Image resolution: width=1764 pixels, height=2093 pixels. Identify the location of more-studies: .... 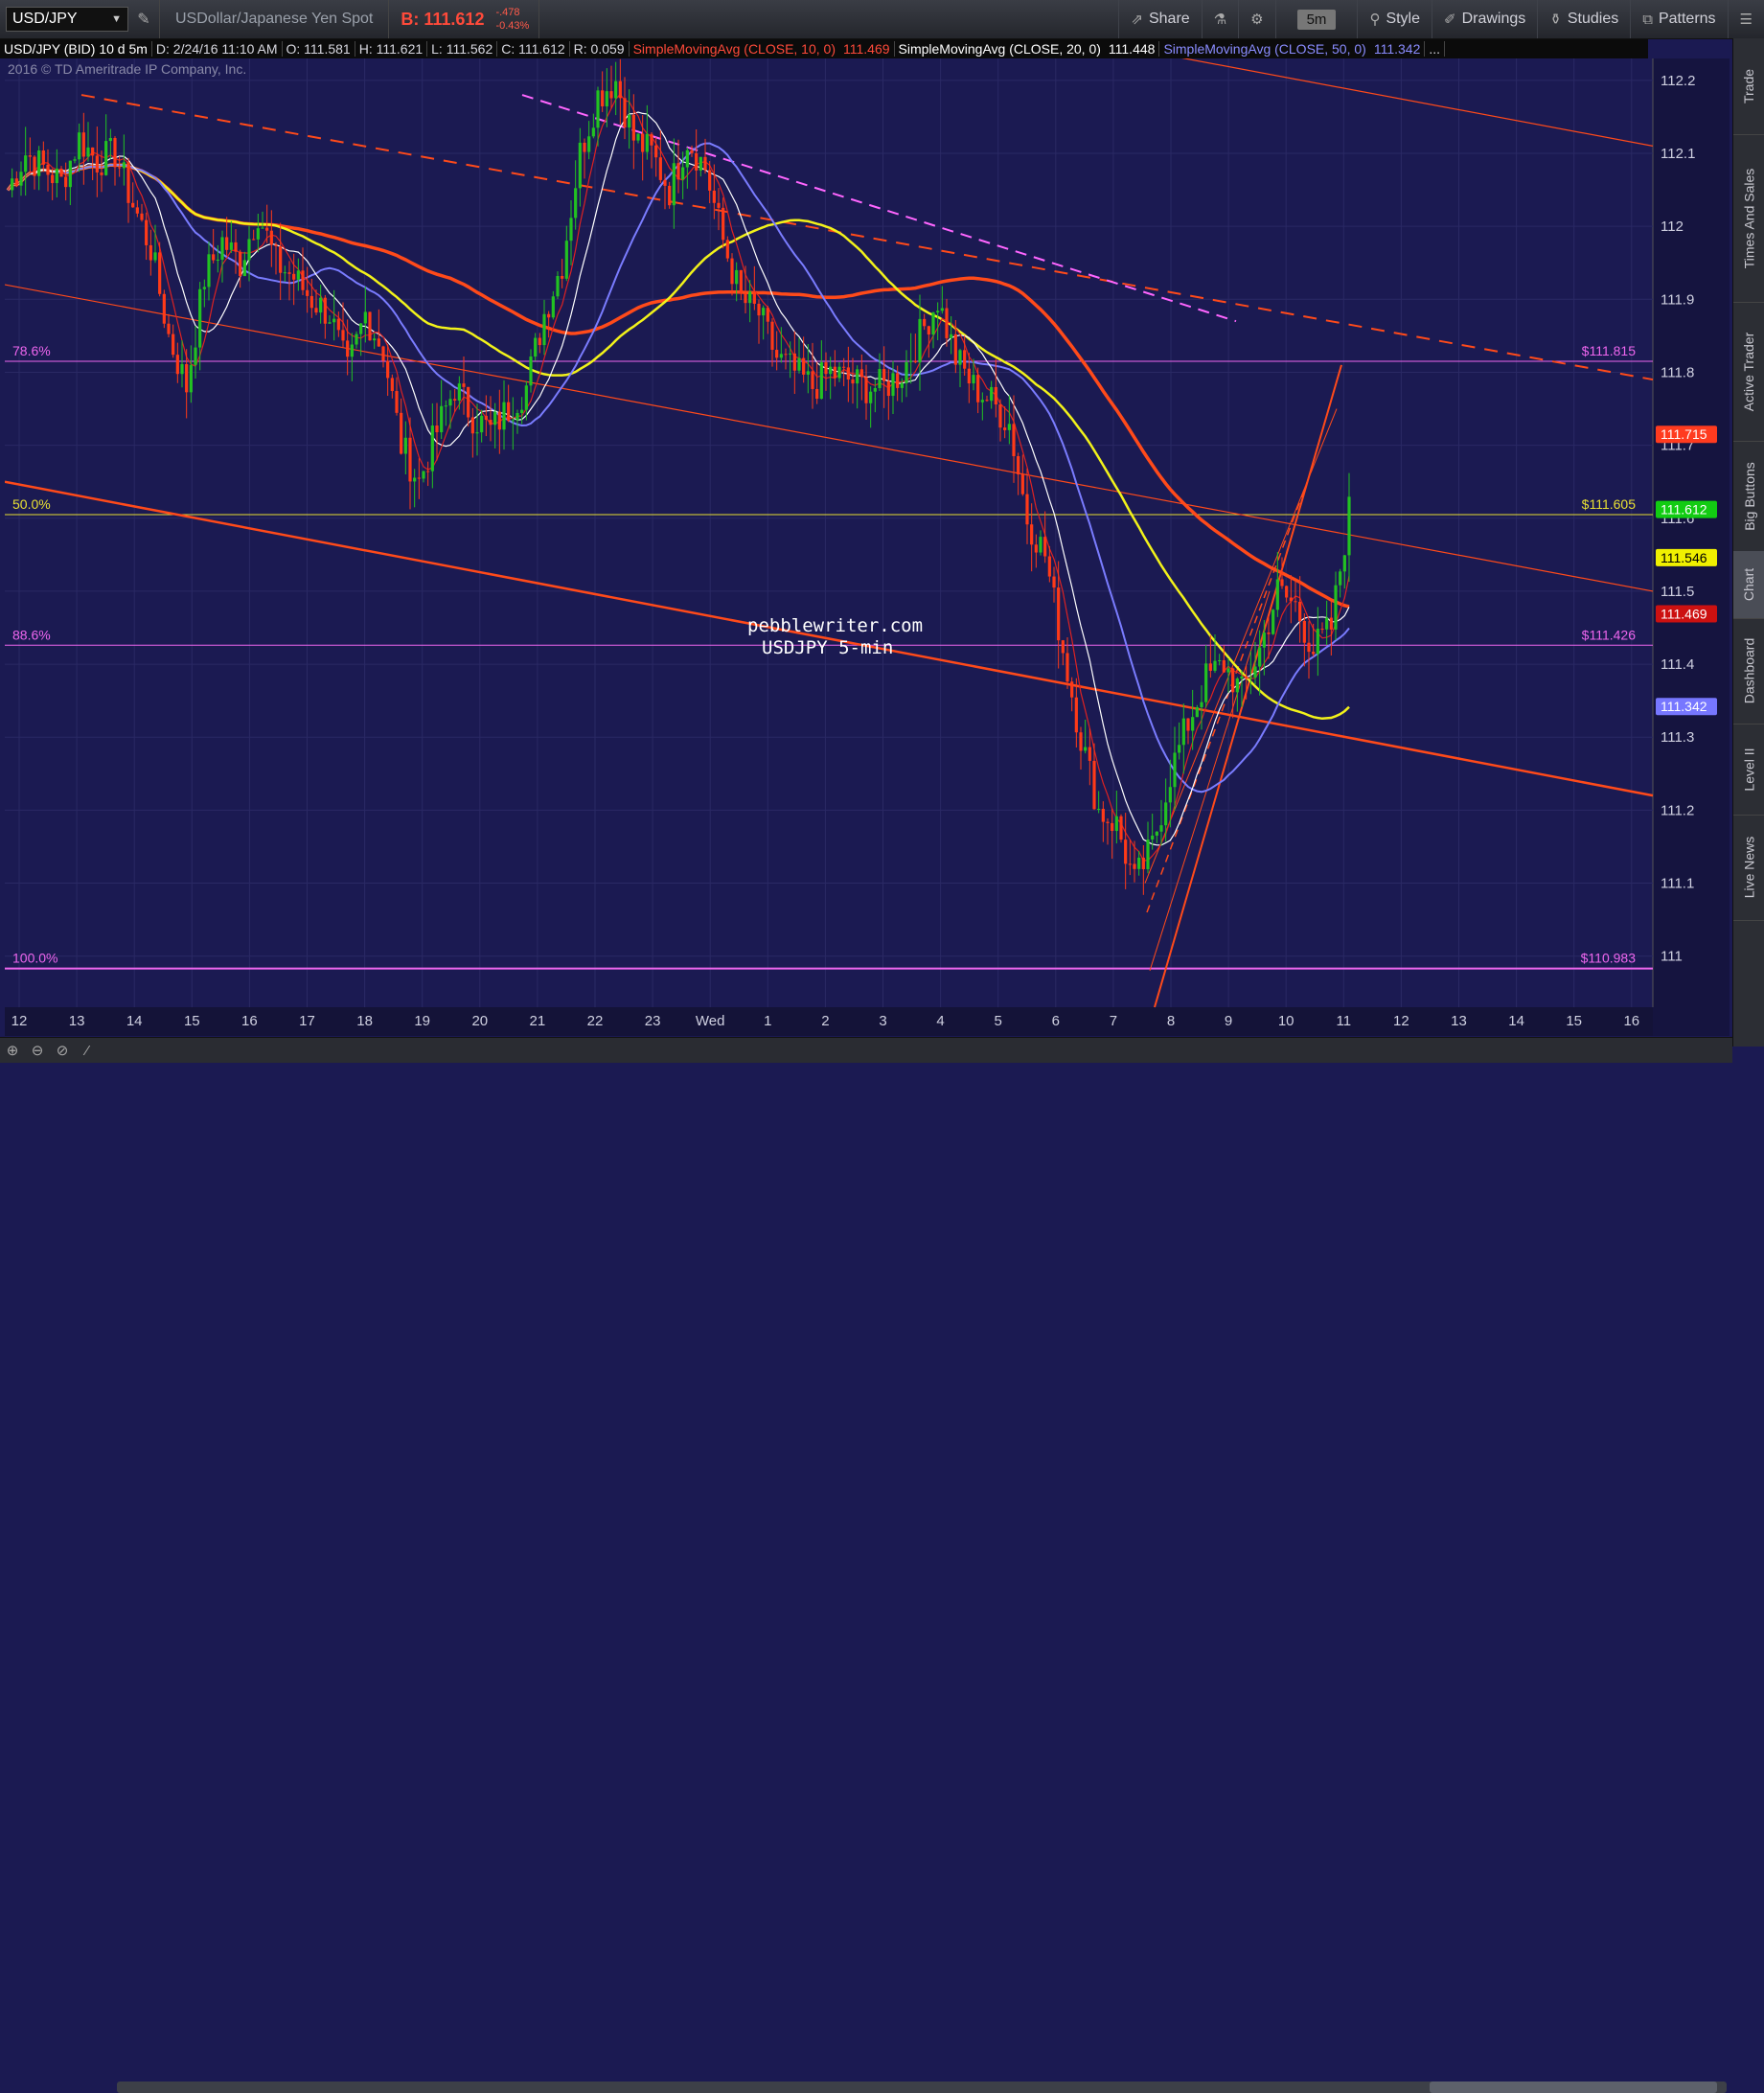
(1436, 49).